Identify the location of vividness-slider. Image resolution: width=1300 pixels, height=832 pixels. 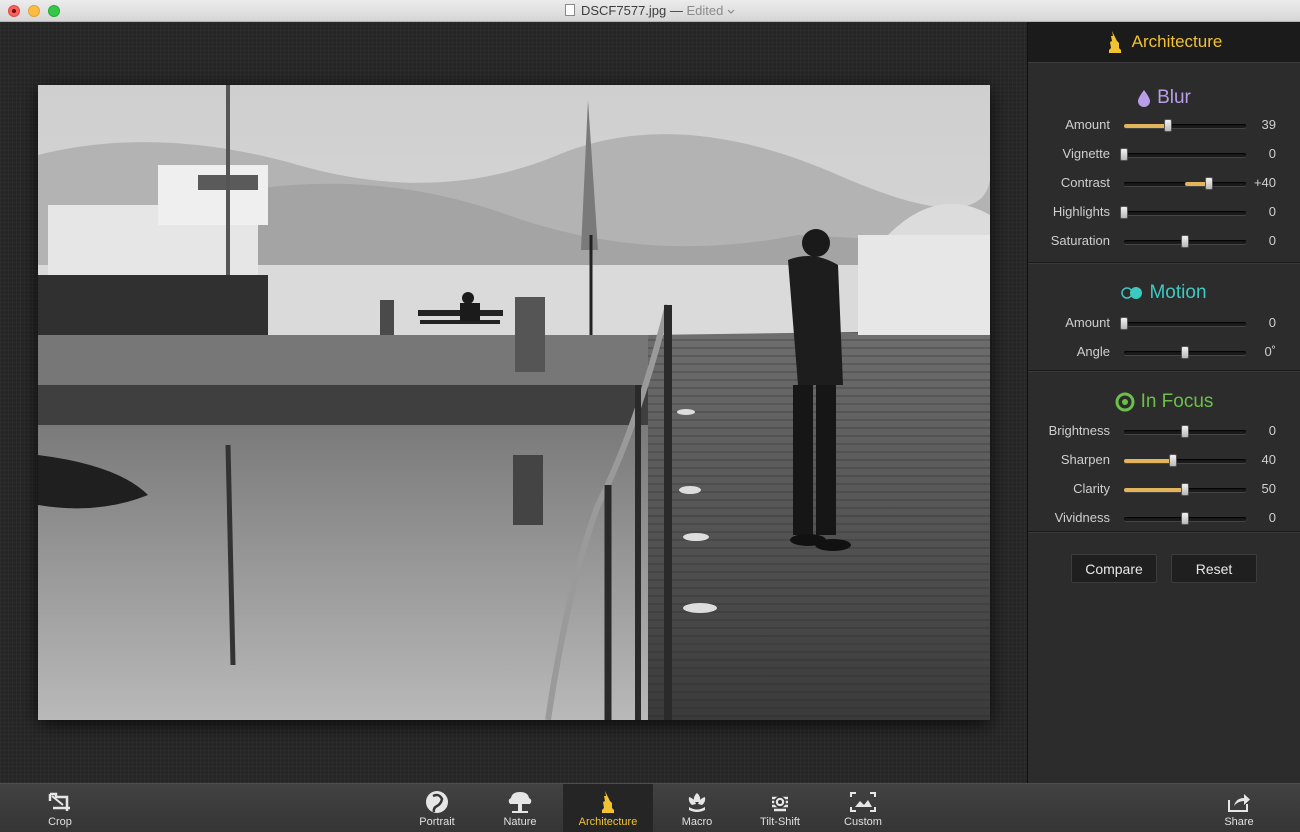
(1185, 518).